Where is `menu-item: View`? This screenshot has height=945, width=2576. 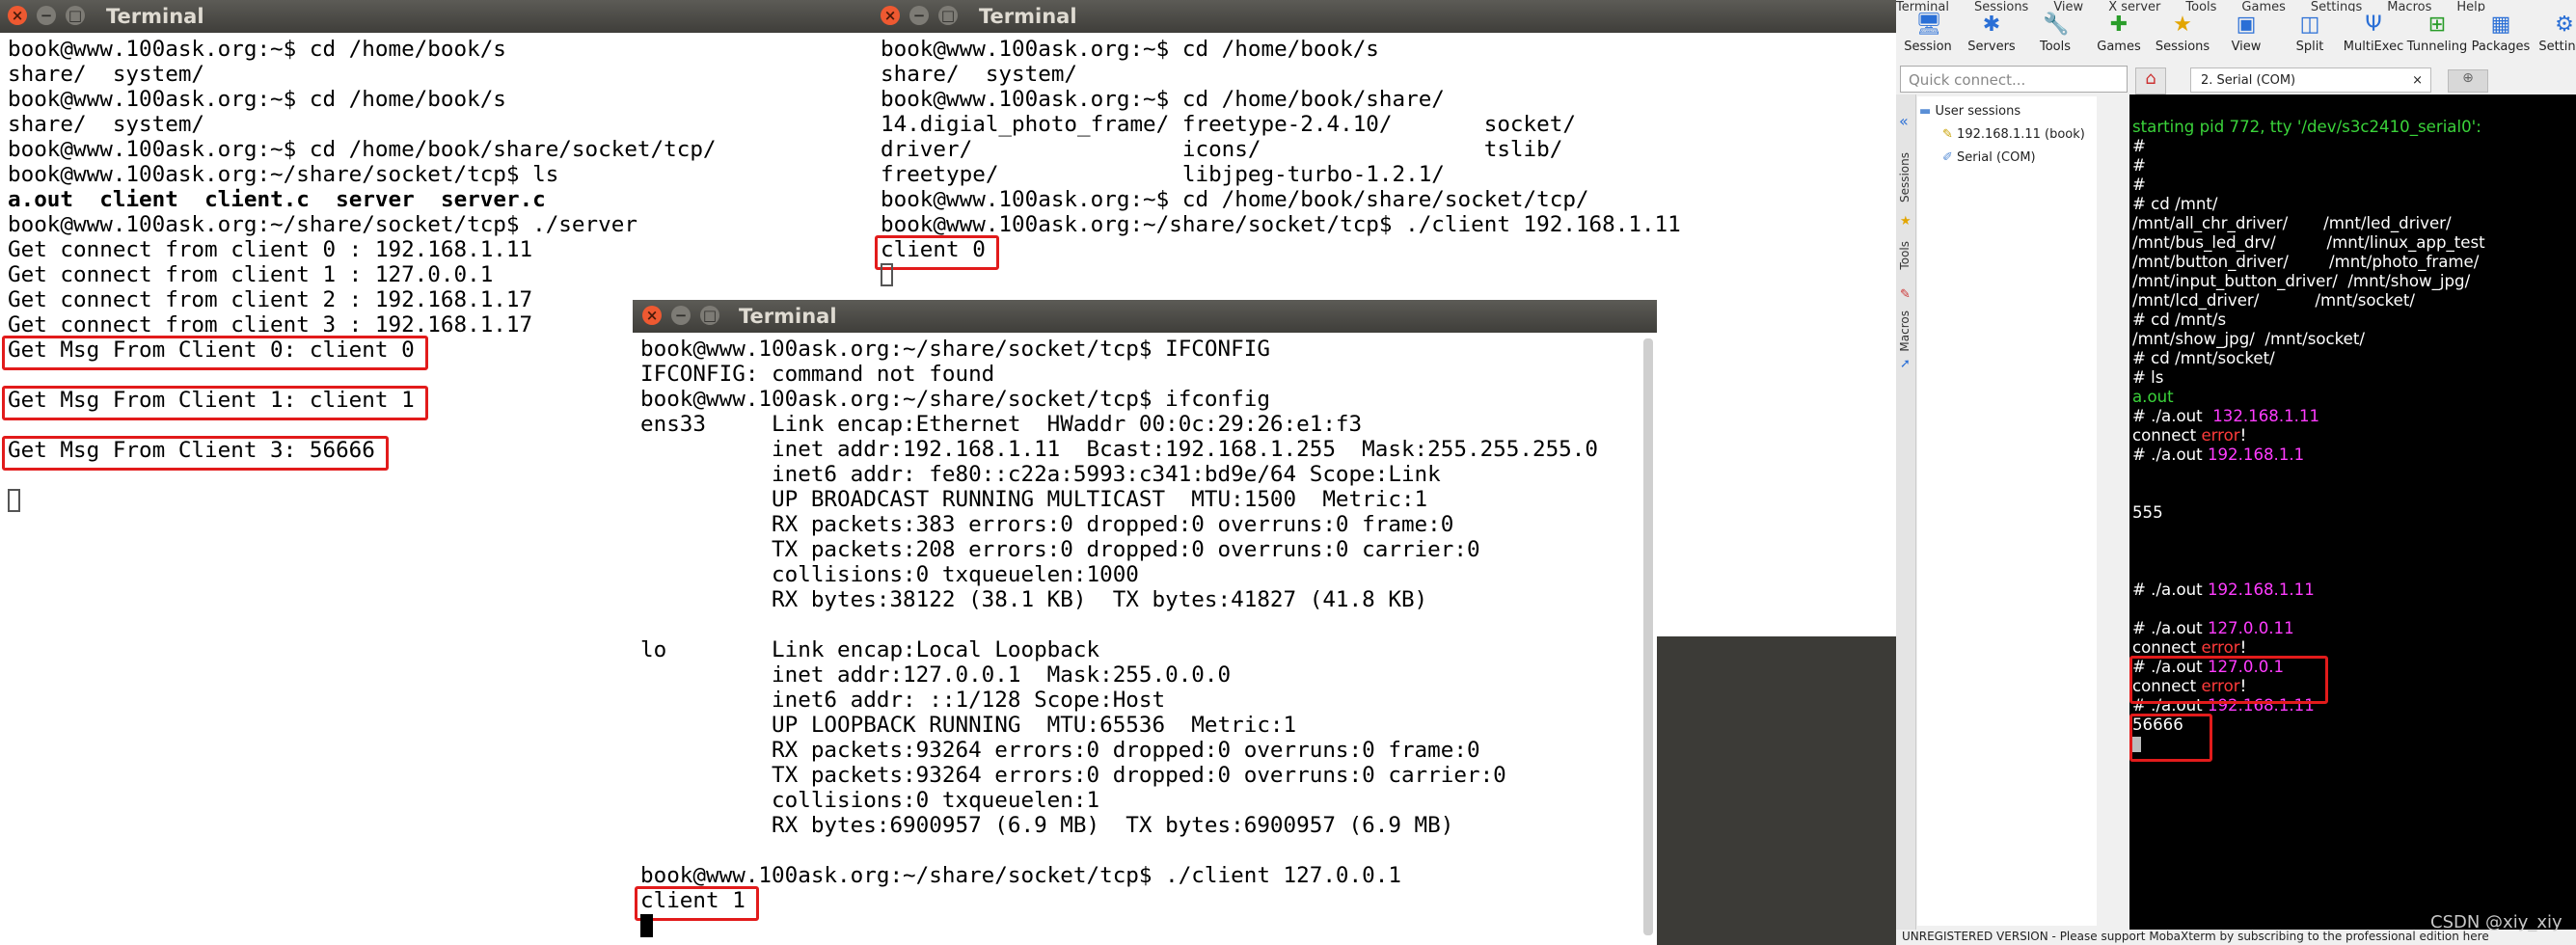
menu-item: View is located at coordinates (2068, 6).